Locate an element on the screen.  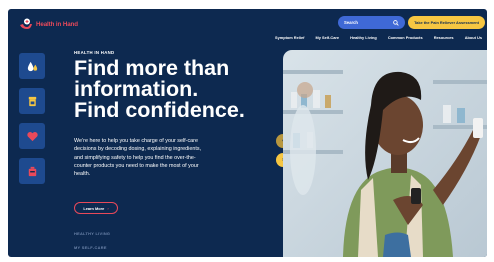
headline-line-1: Find more than is located at coordinates (152, 68).